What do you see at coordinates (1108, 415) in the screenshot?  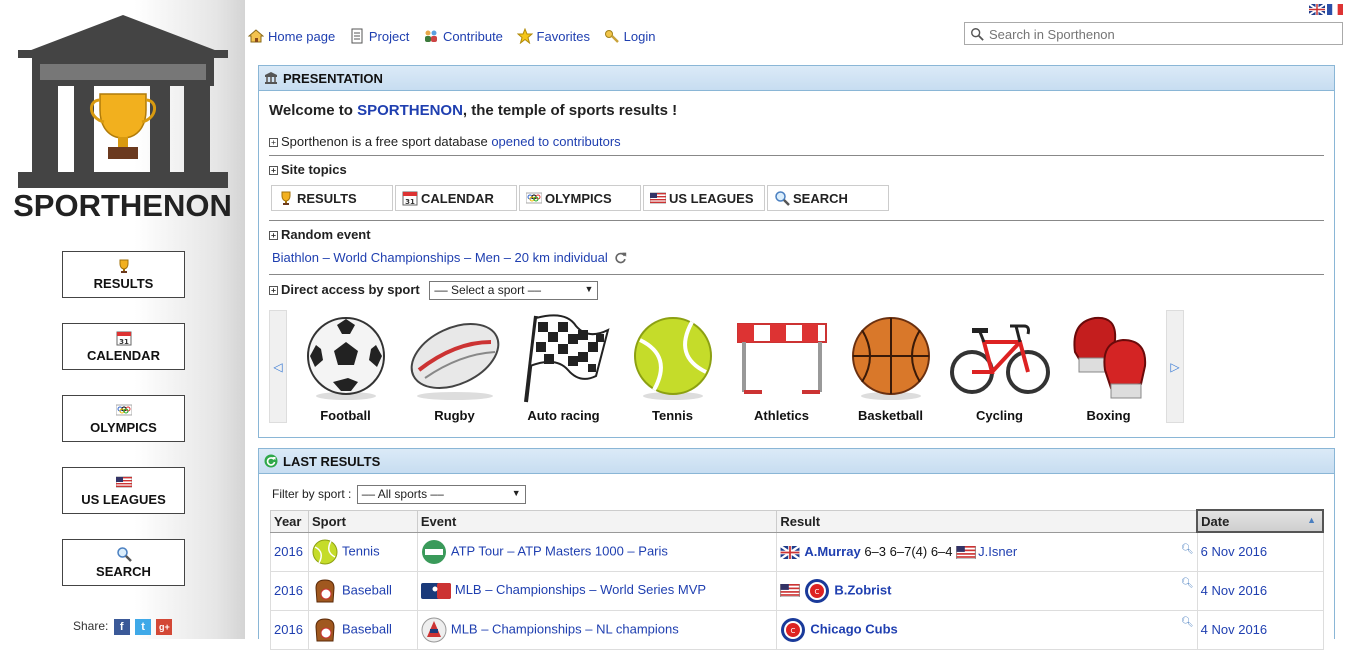 I see `sport-name: Boxing` at bounding box center [1108, 415].